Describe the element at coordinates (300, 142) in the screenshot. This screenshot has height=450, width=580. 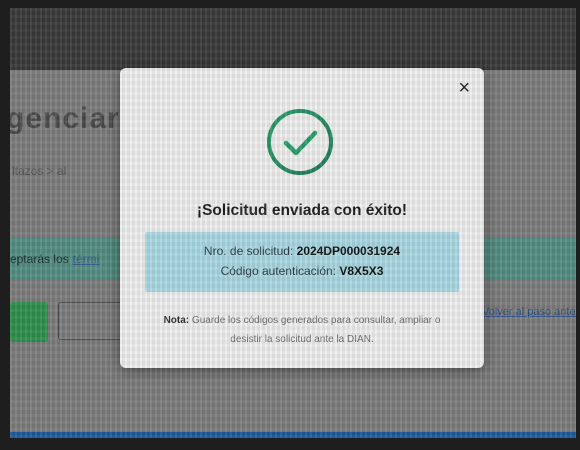
I see `check-circle-icon` at that location.